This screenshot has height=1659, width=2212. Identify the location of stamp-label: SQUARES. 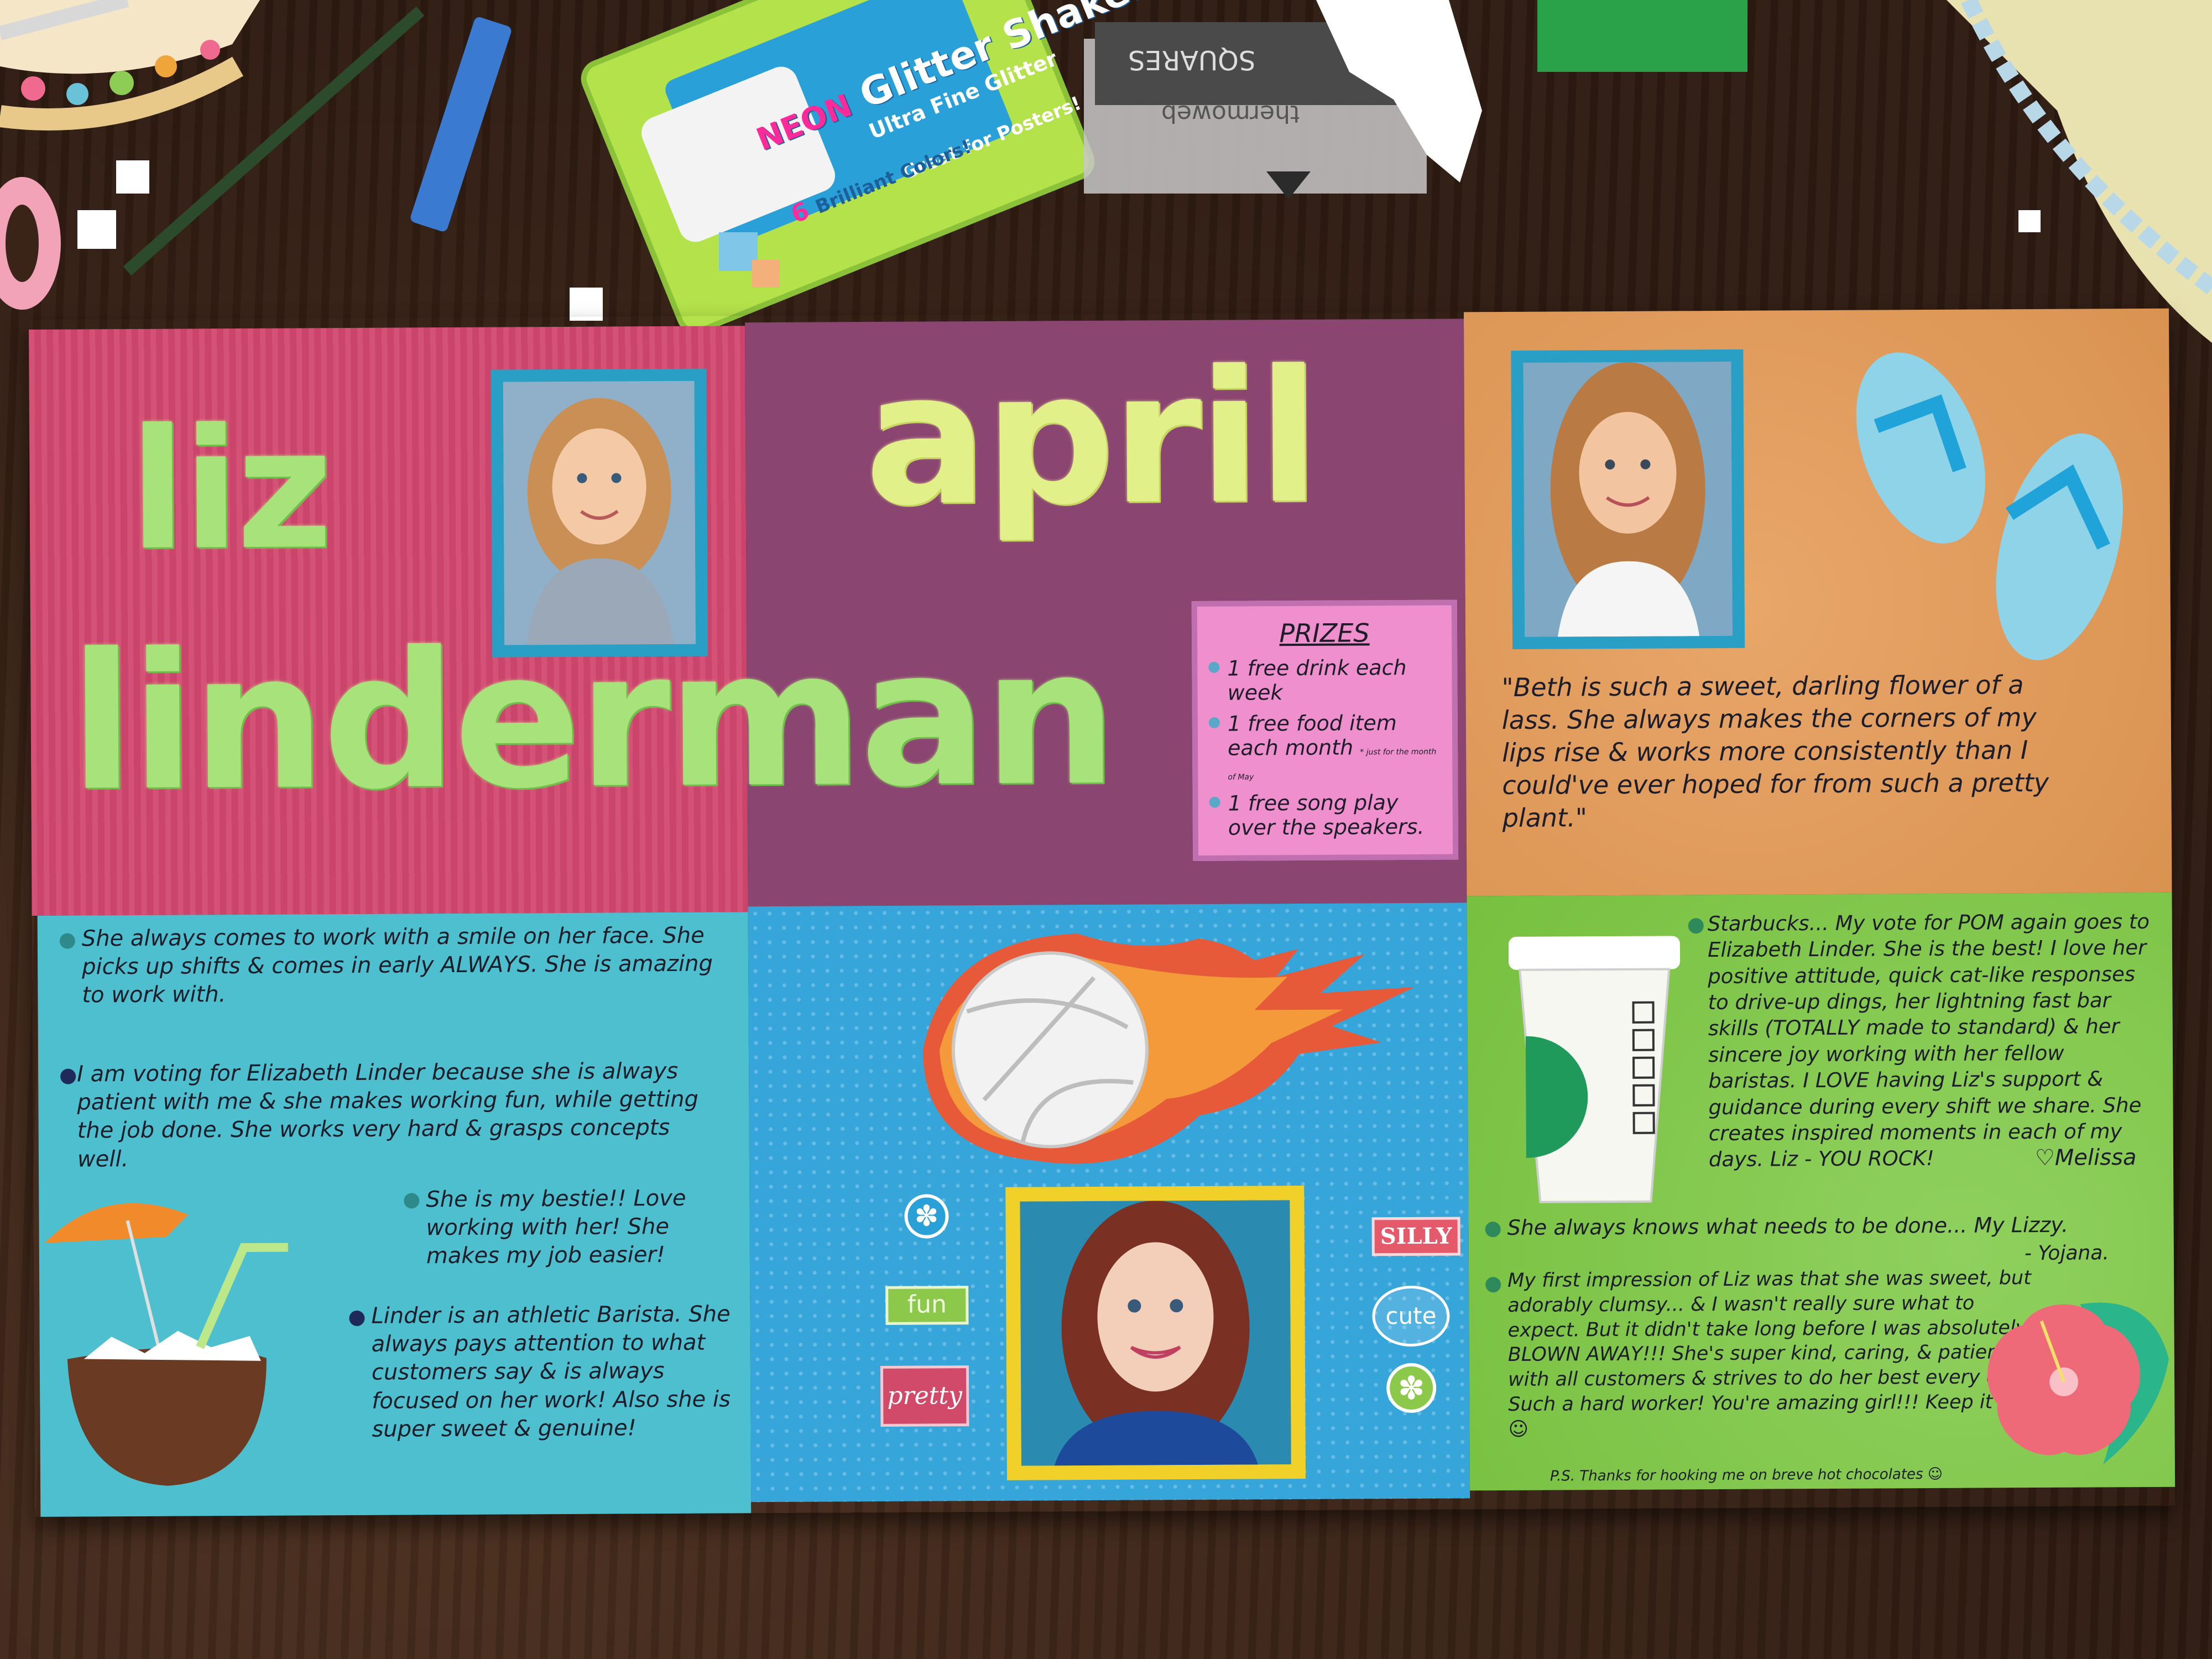
(1192, 60).